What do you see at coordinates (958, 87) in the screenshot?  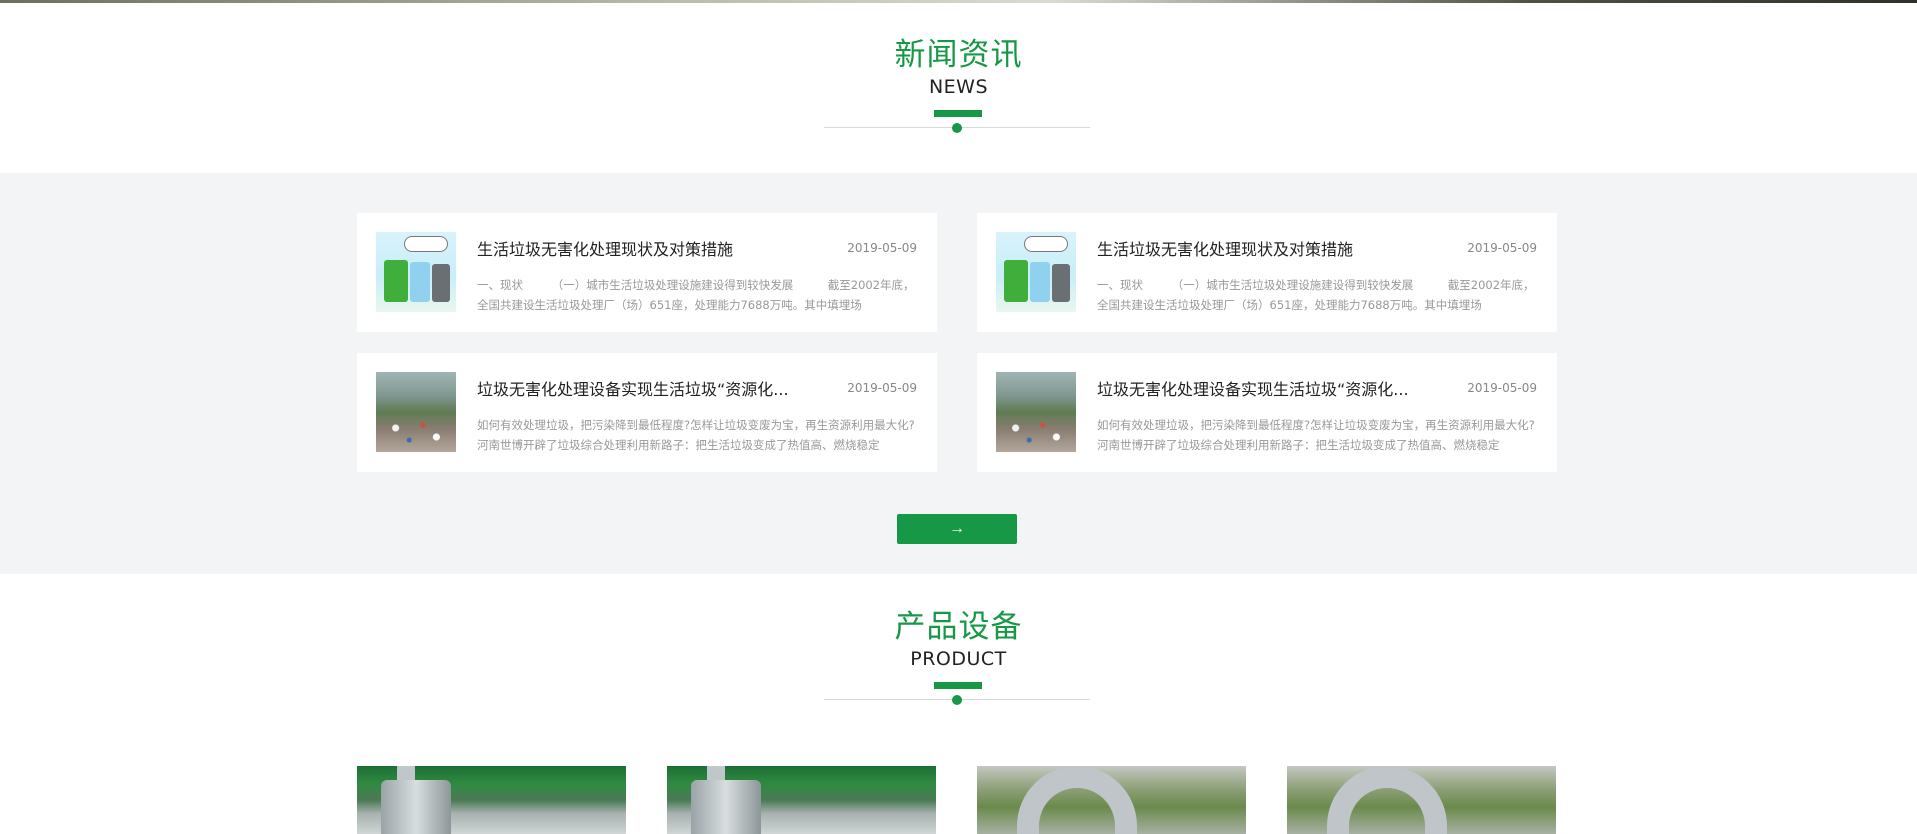 I see `news-title-en: NEWS` at bounding box center [958, 87].